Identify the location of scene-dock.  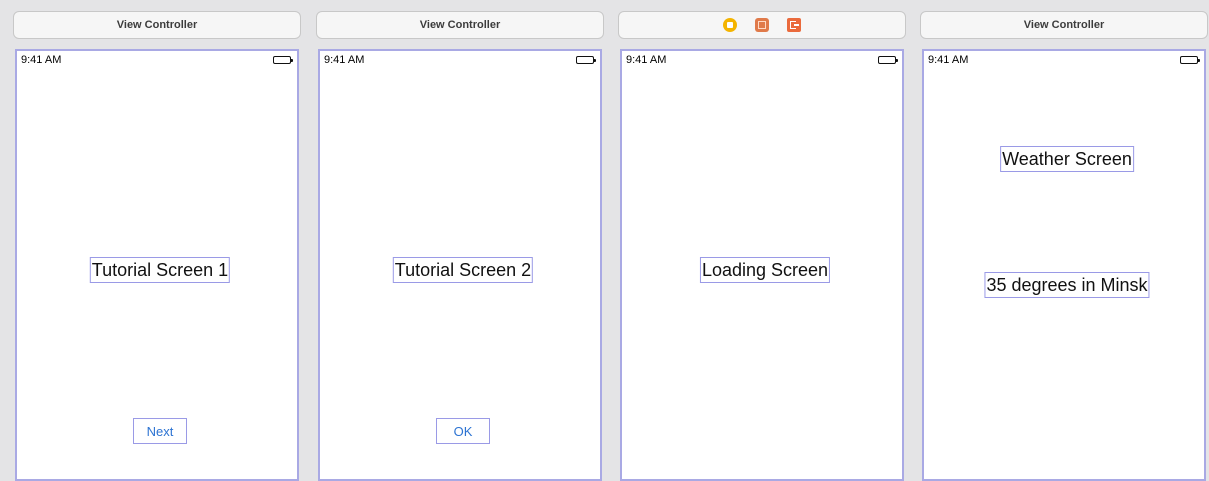
(762, 25).